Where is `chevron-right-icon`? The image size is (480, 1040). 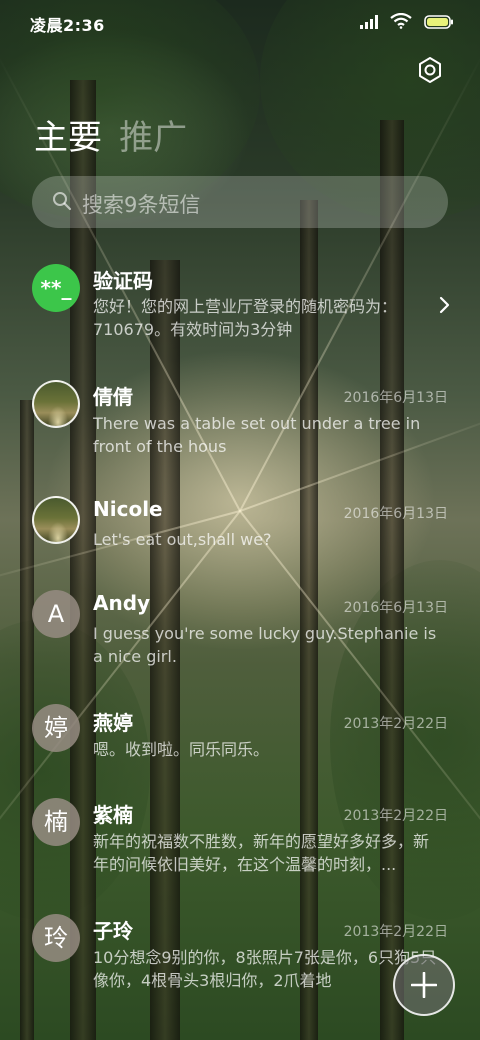
chevron-right-icon is located at coordinates (445, 305).